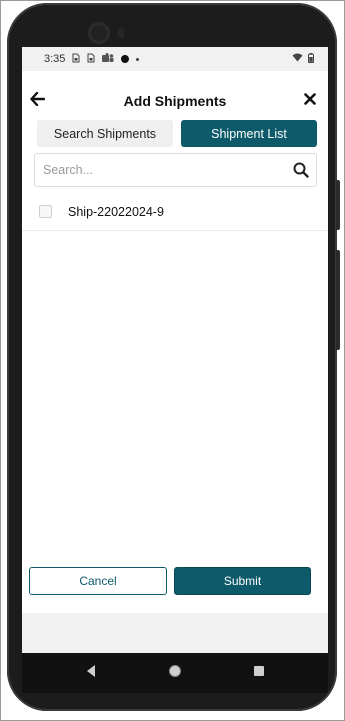  I want to click on notification-dot-icon, so click(125, 59).